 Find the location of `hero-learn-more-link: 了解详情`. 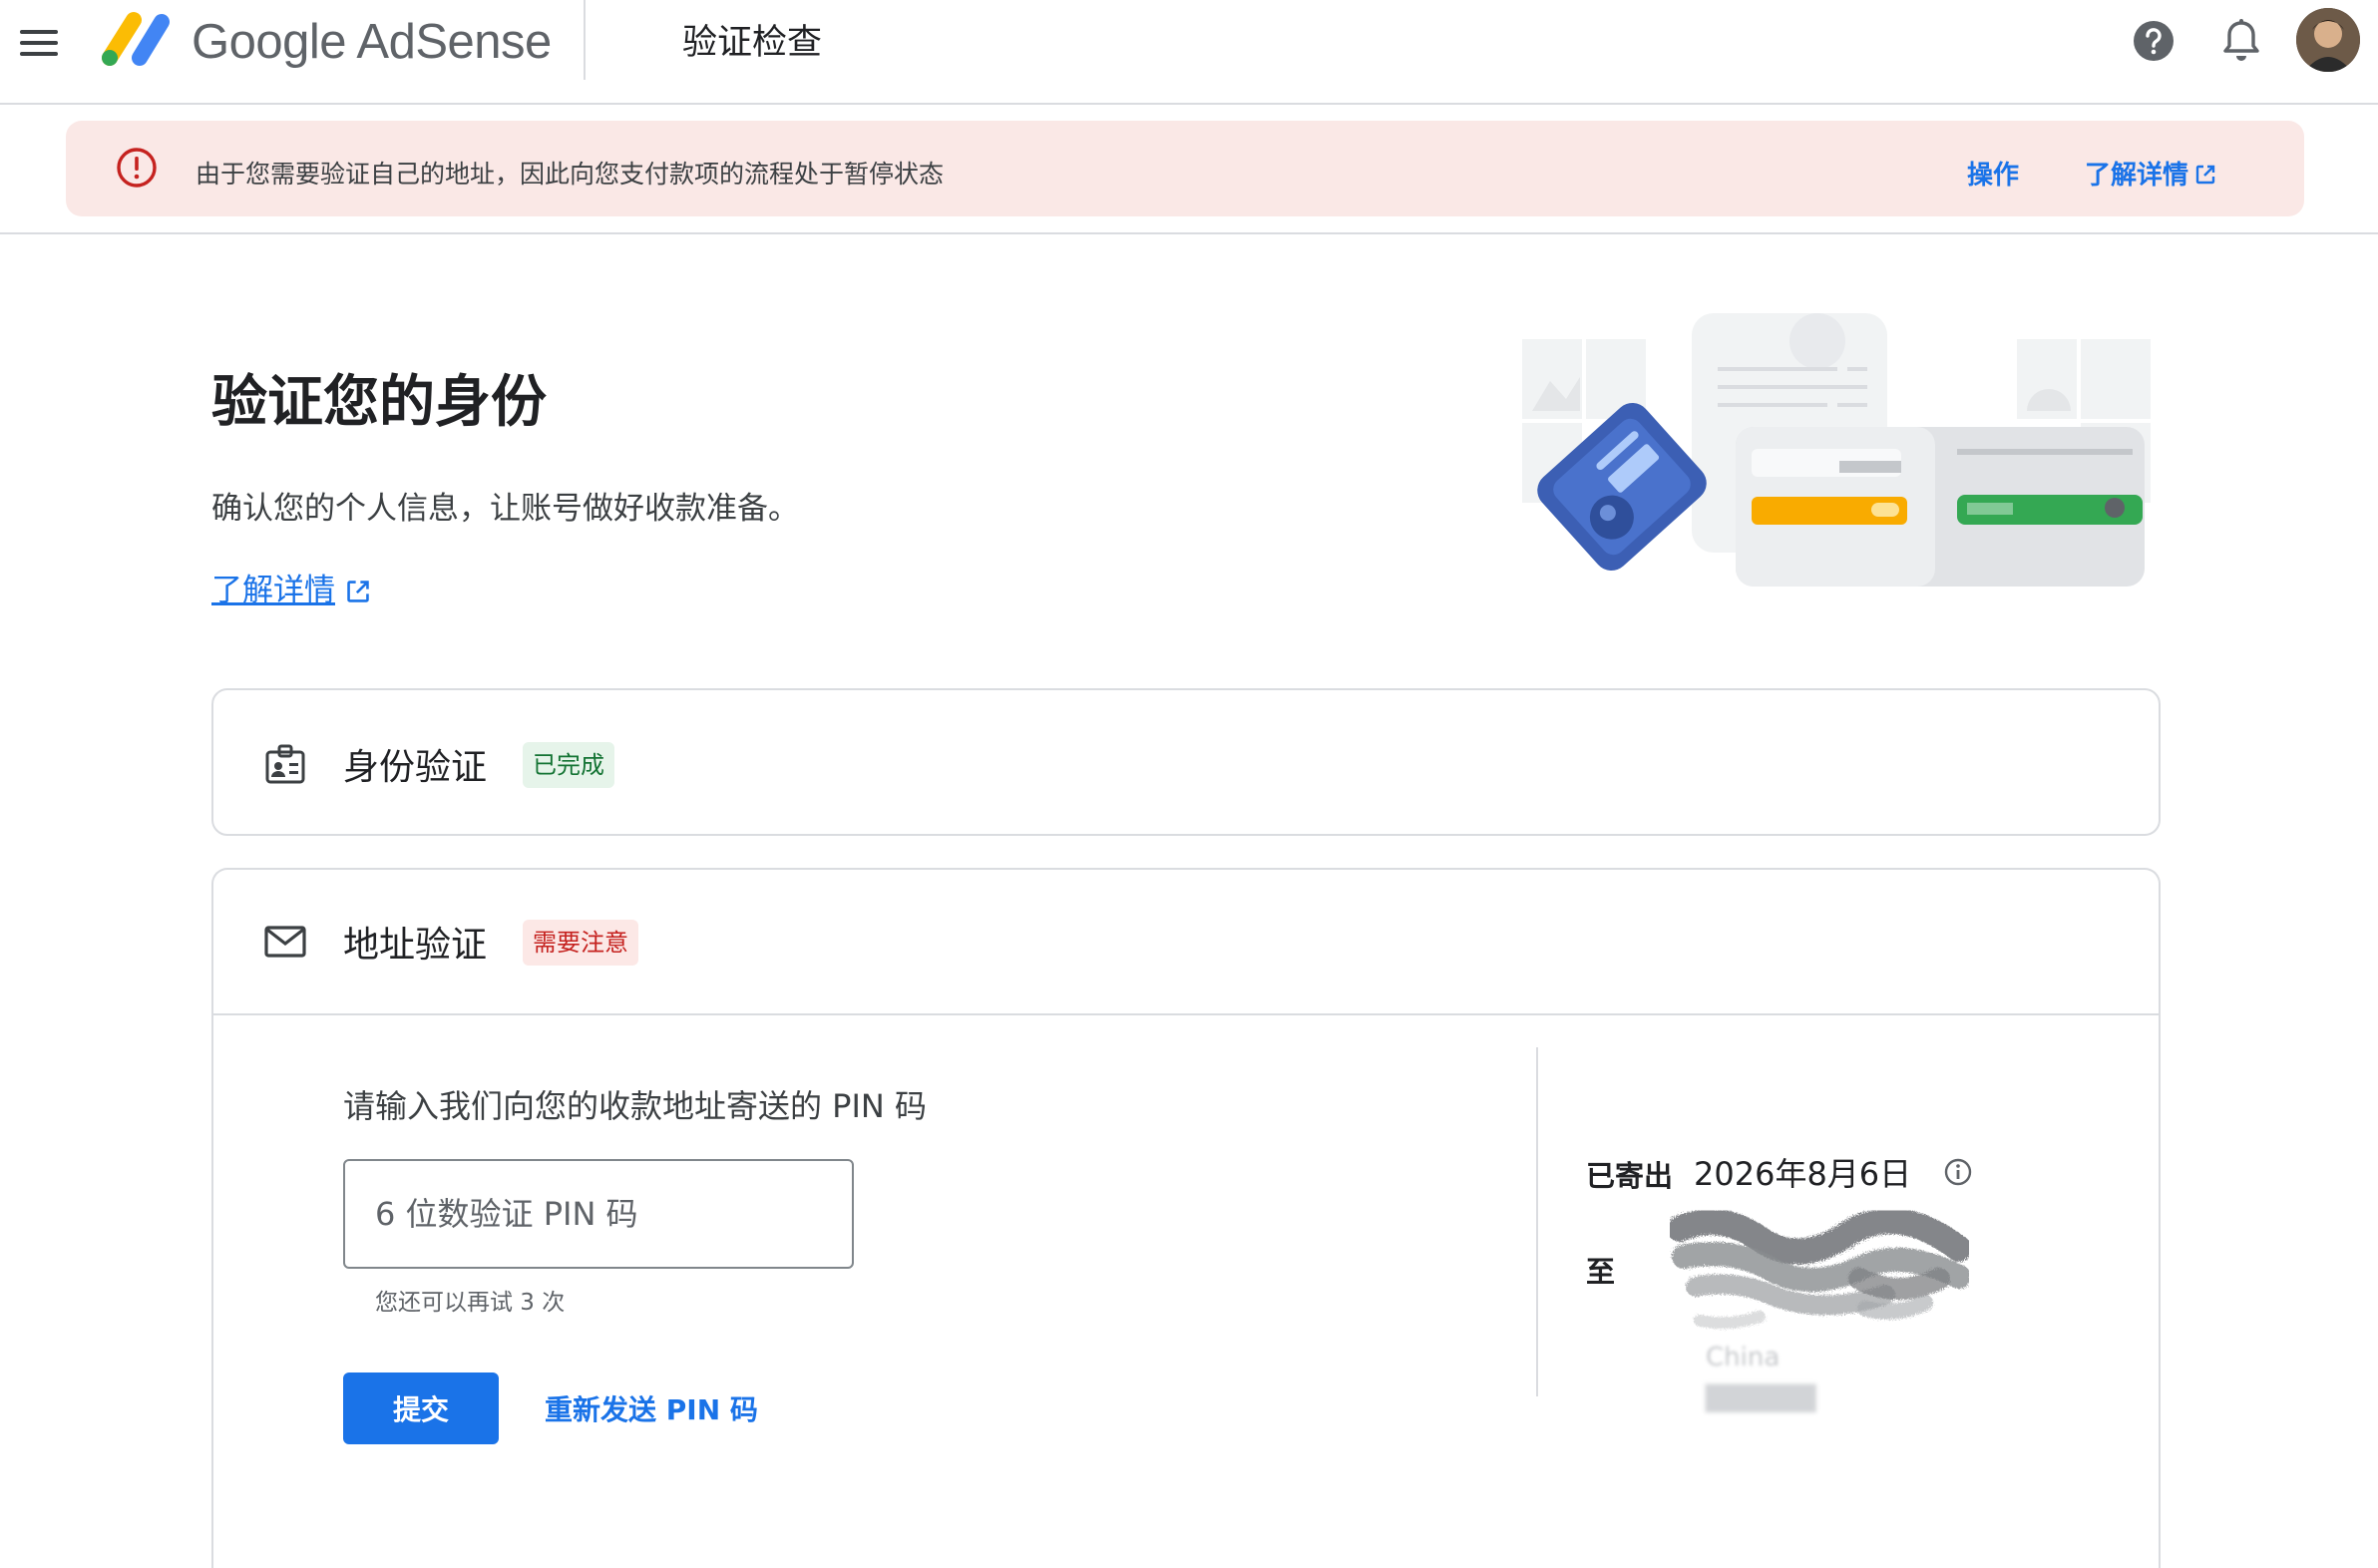

hero-learn-more-link: 了解详情 is located at coordinates (291, 587).